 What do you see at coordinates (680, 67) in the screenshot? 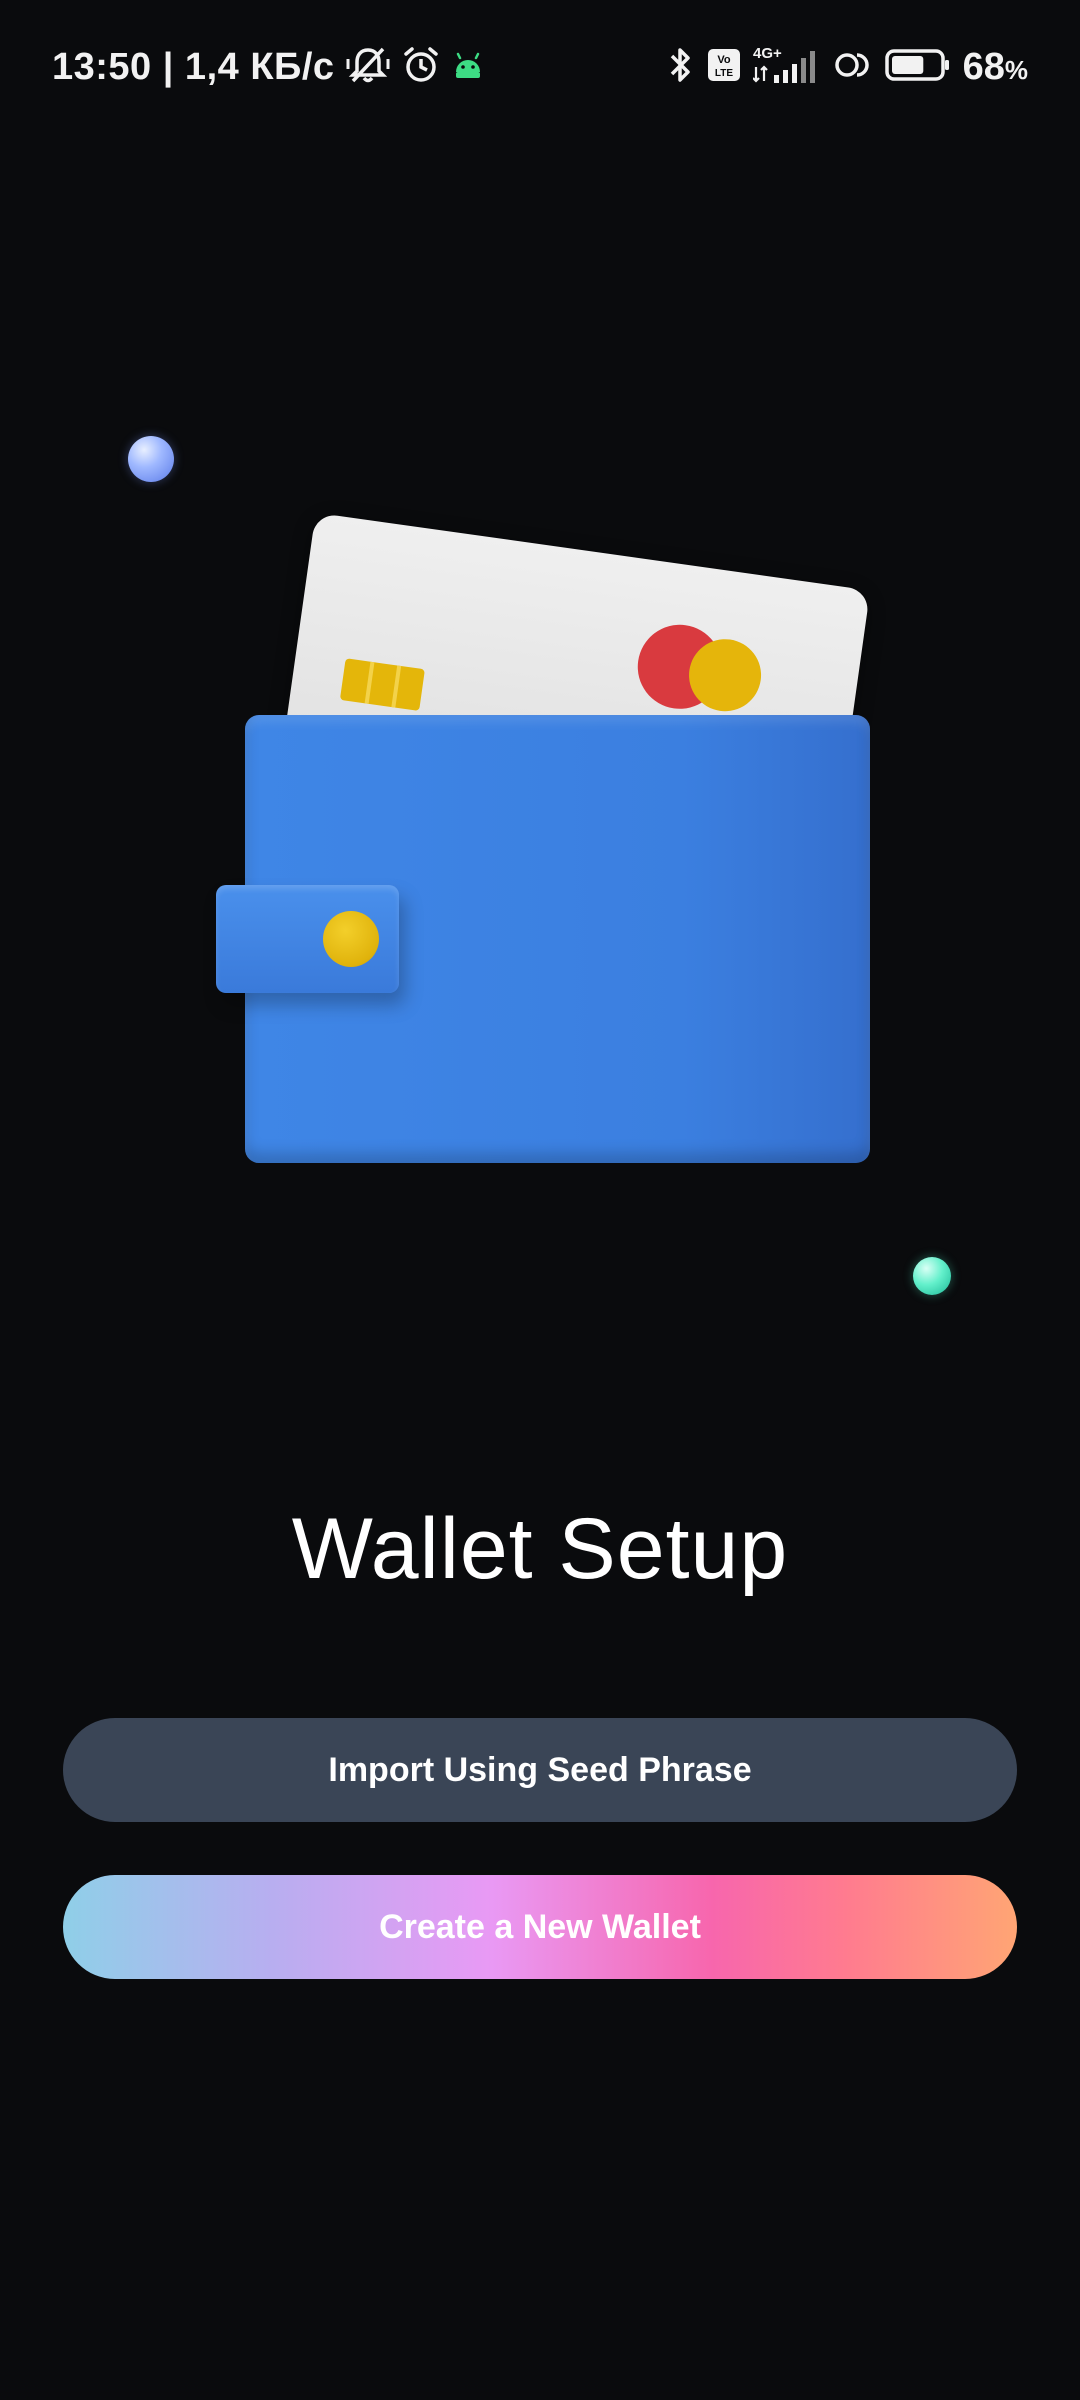
I see `bluetooth-icon` at bounding box center [680, 67].